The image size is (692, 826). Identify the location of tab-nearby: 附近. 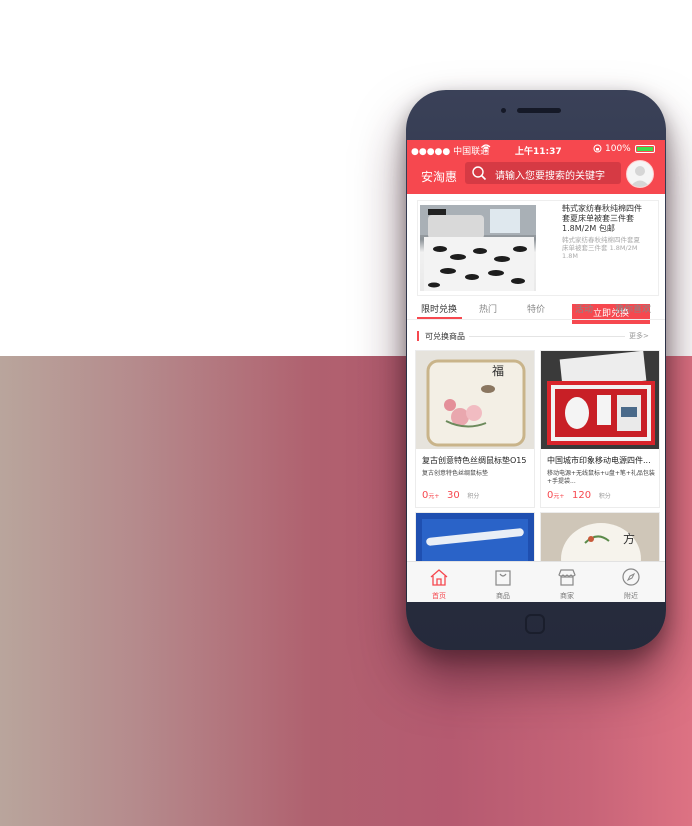
(631, 582).